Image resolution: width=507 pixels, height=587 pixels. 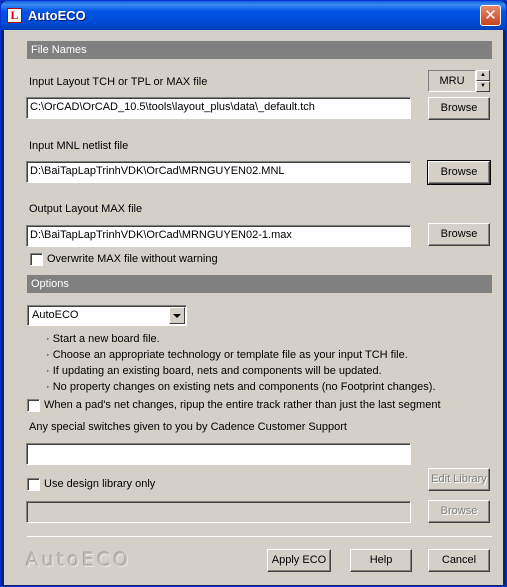 I want to click on mru-field: MRU, so click(x=452, y=81).